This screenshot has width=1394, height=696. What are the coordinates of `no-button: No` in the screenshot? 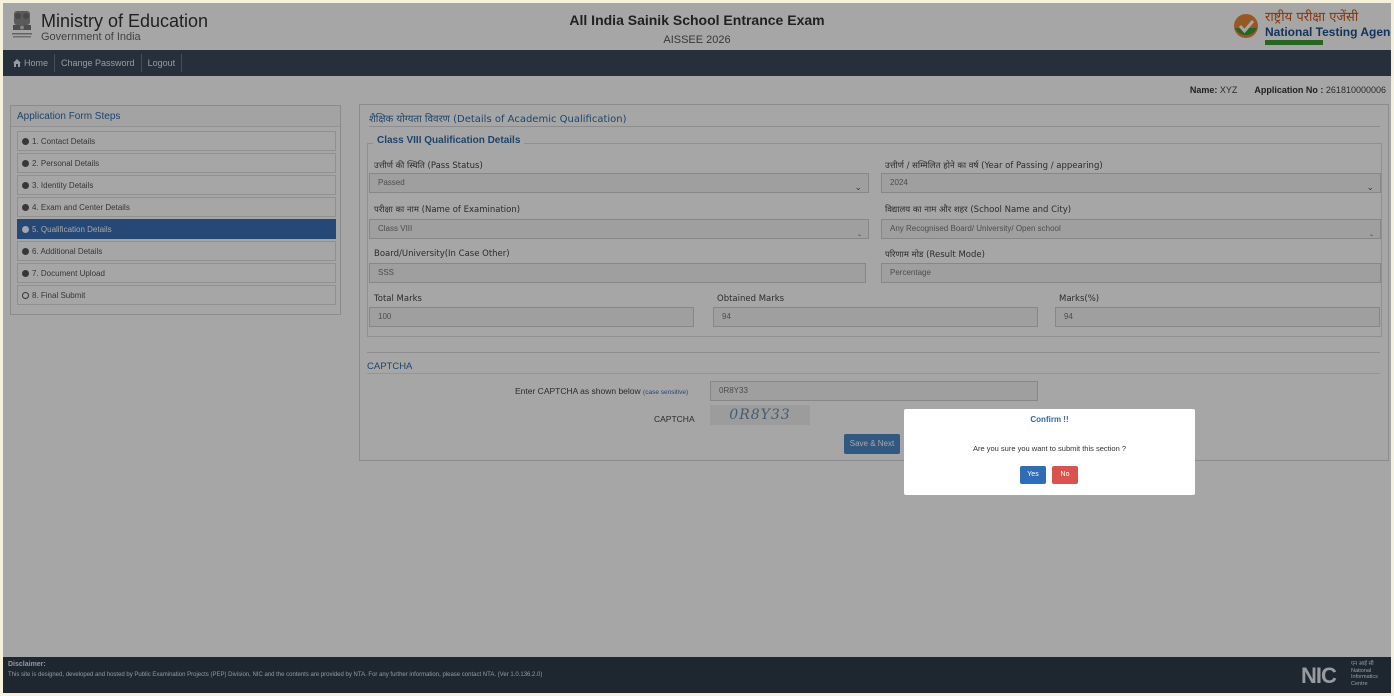 It's located at (1065, 475).